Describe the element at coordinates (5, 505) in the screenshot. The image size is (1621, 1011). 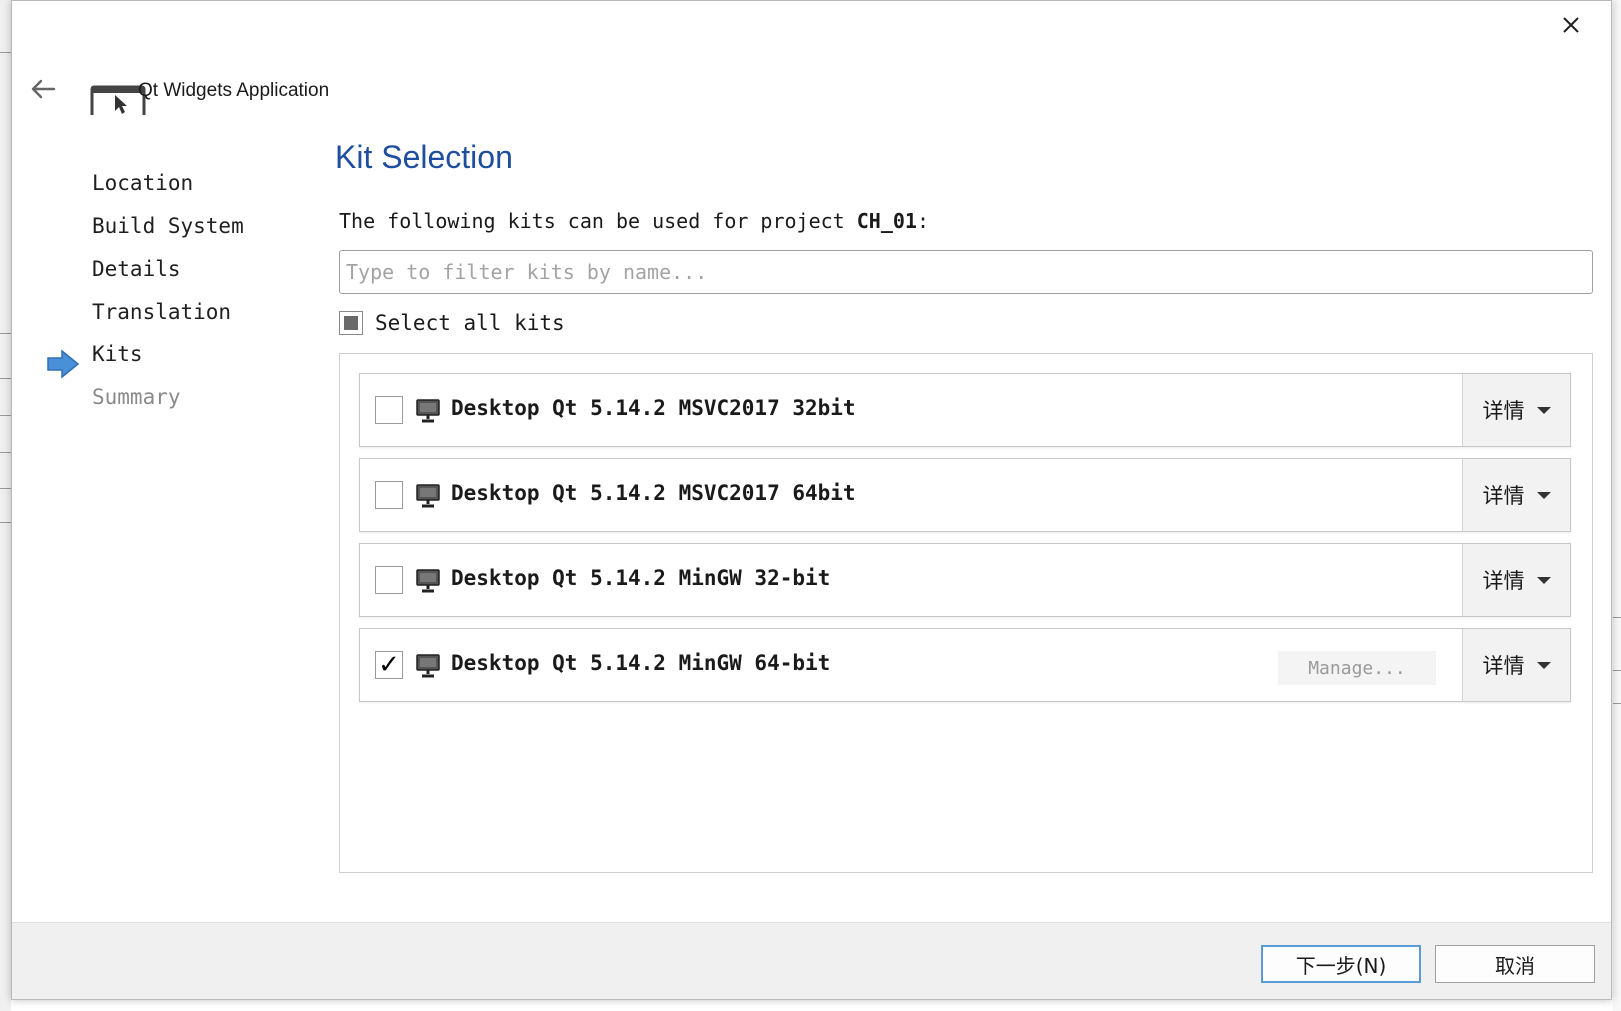
I see `background-window-edge-left` at that location.